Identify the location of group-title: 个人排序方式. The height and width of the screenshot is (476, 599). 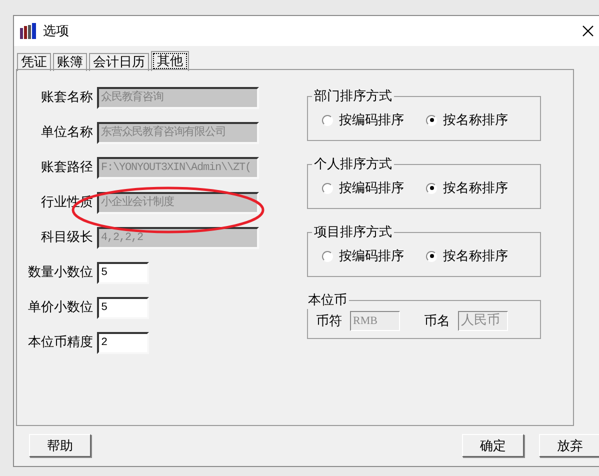
(353, 164).